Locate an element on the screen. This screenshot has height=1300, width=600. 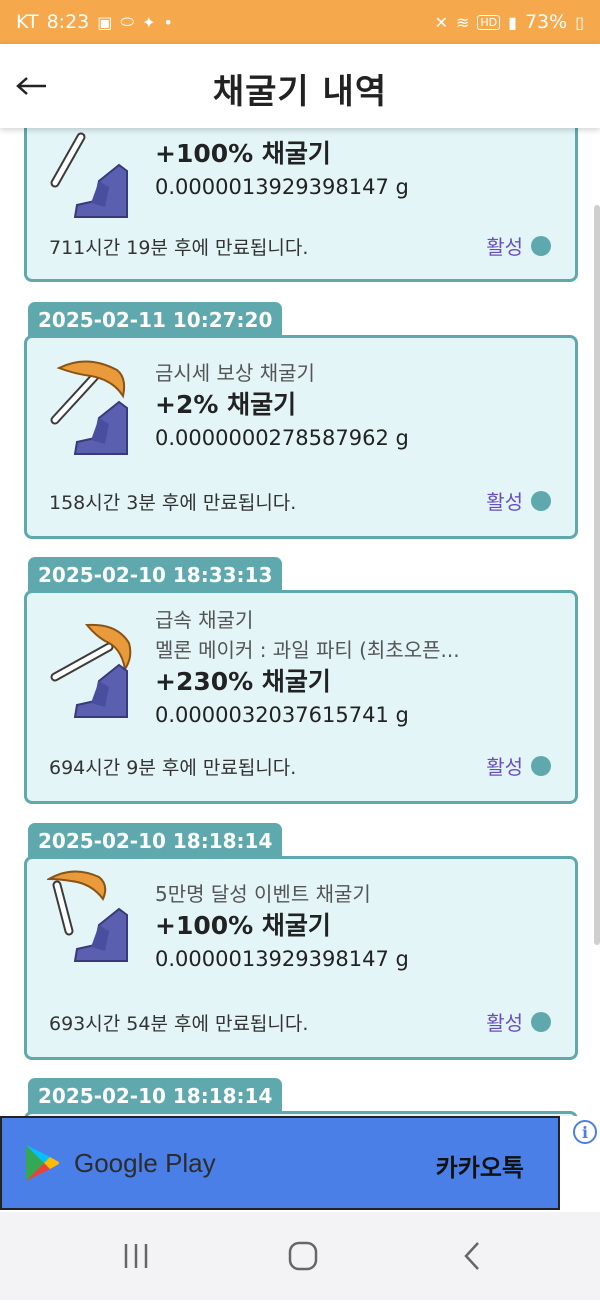
home-button is located at coordinates (303, 1256).